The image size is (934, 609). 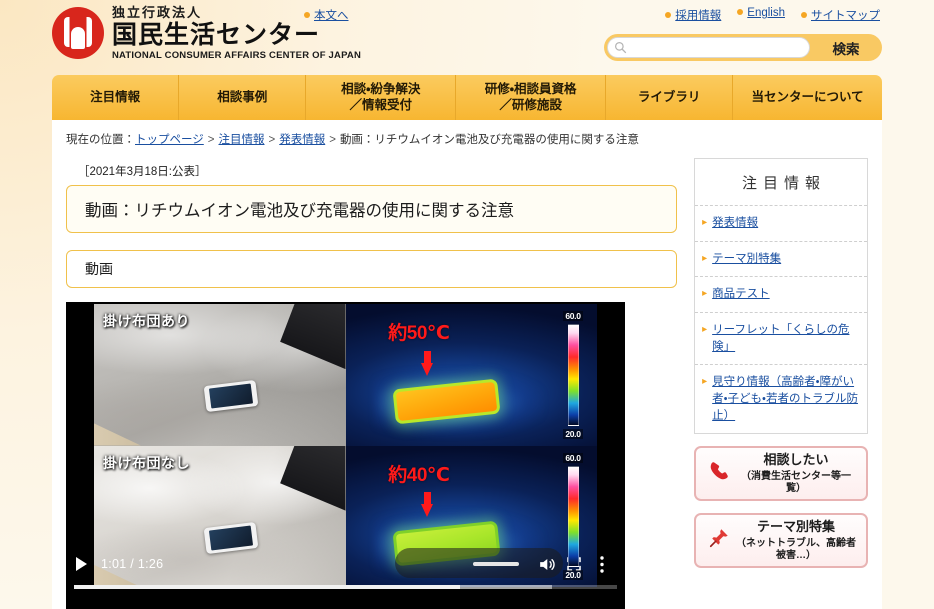 I want to click on sidebar-item-leaflet-label: リーフレット「くらしの危険」, so click(x=785, y=338).